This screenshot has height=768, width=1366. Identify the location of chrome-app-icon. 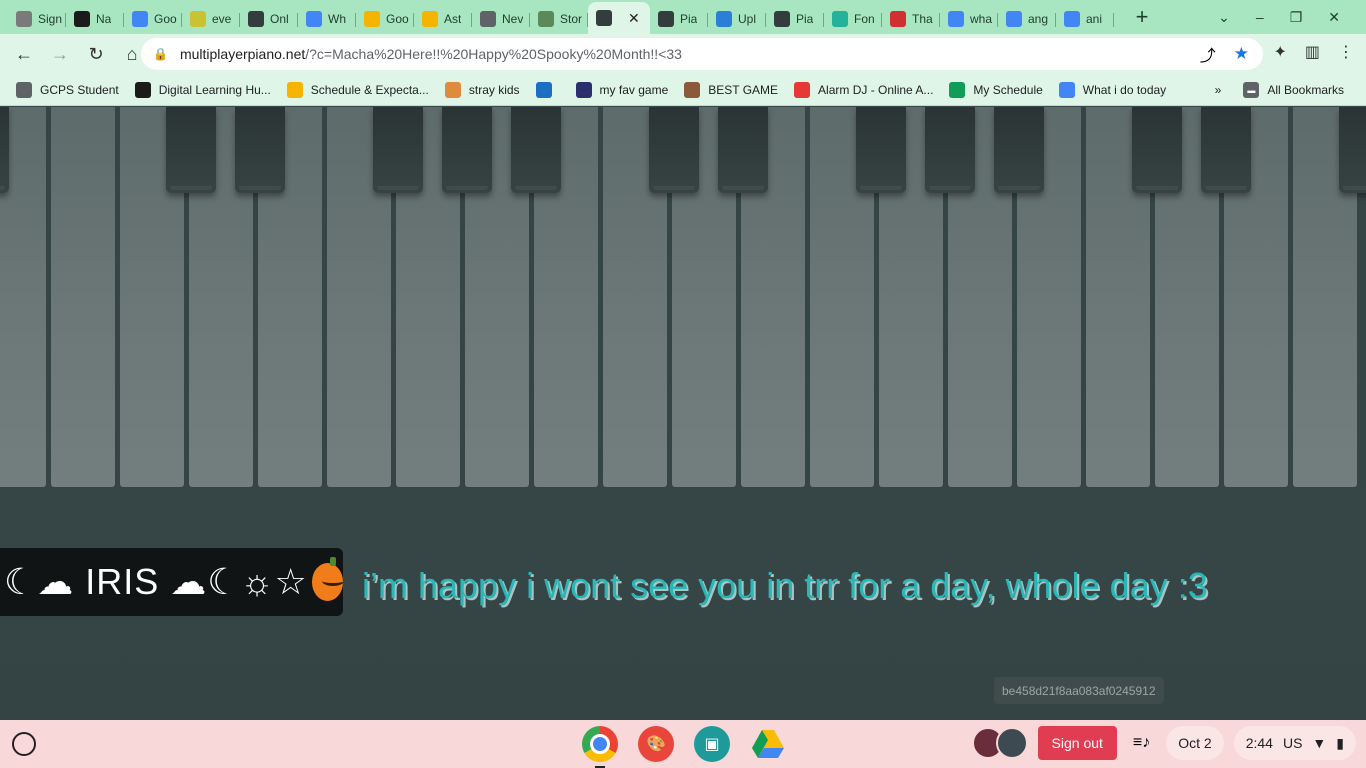
(600, 747).